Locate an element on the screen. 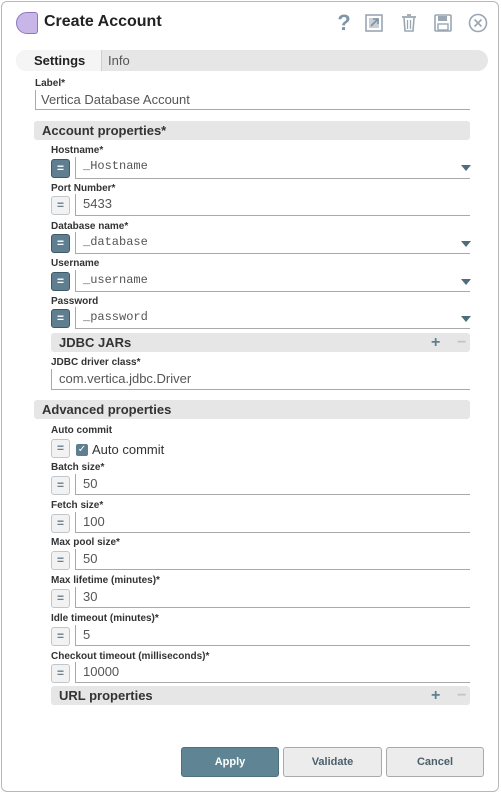  max-pool-size-input-underline is located at coordinates (272, 569).